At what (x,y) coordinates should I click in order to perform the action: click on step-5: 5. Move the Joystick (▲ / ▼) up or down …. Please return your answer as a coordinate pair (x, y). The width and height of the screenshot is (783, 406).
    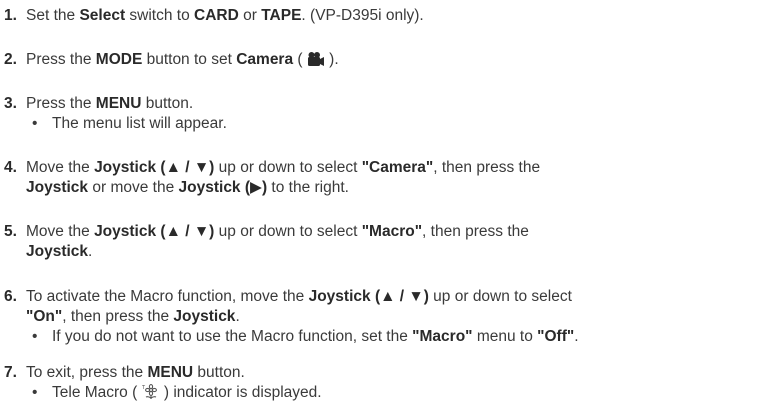
    Looking at the image, I should click on (393, 242).